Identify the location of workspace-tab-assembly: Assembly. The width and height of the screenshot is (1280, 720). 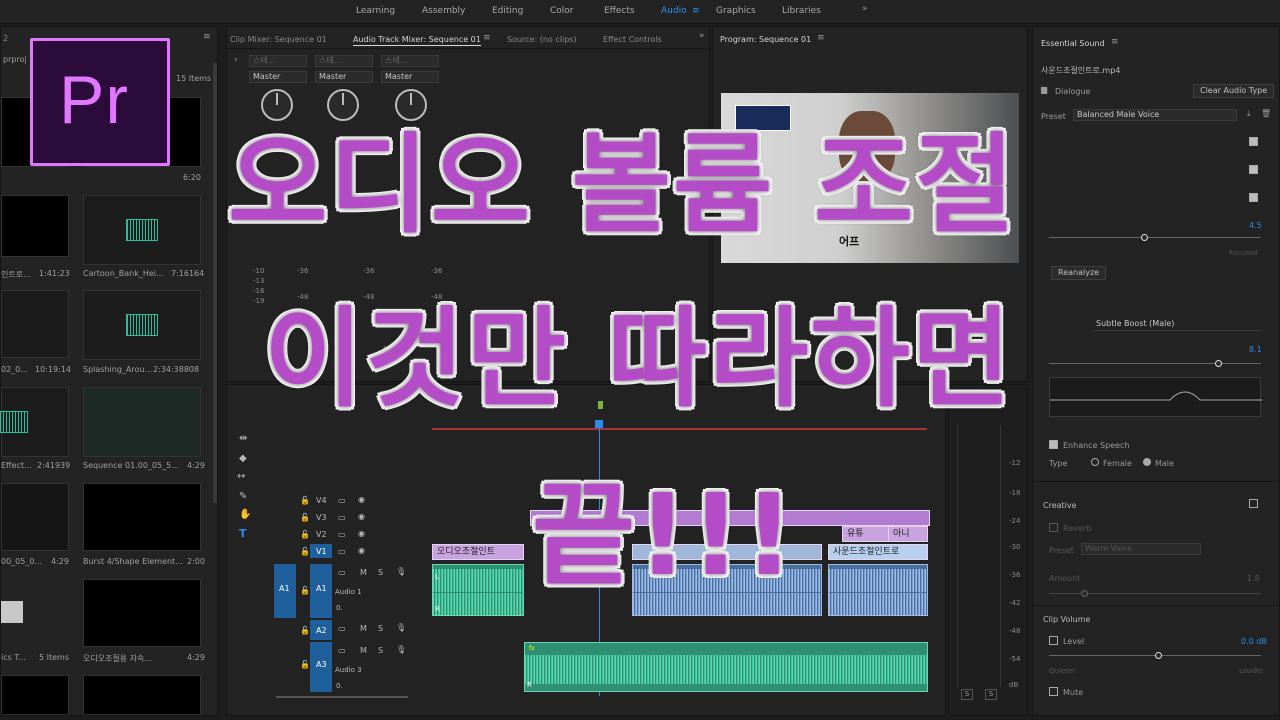
(443, 11).